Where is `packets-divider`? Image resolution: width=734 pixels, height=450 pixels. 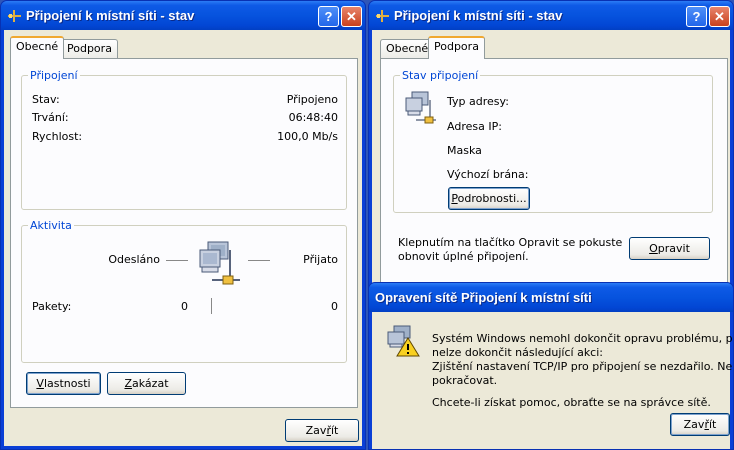
packets-divider is located at coordinates (211, 306).